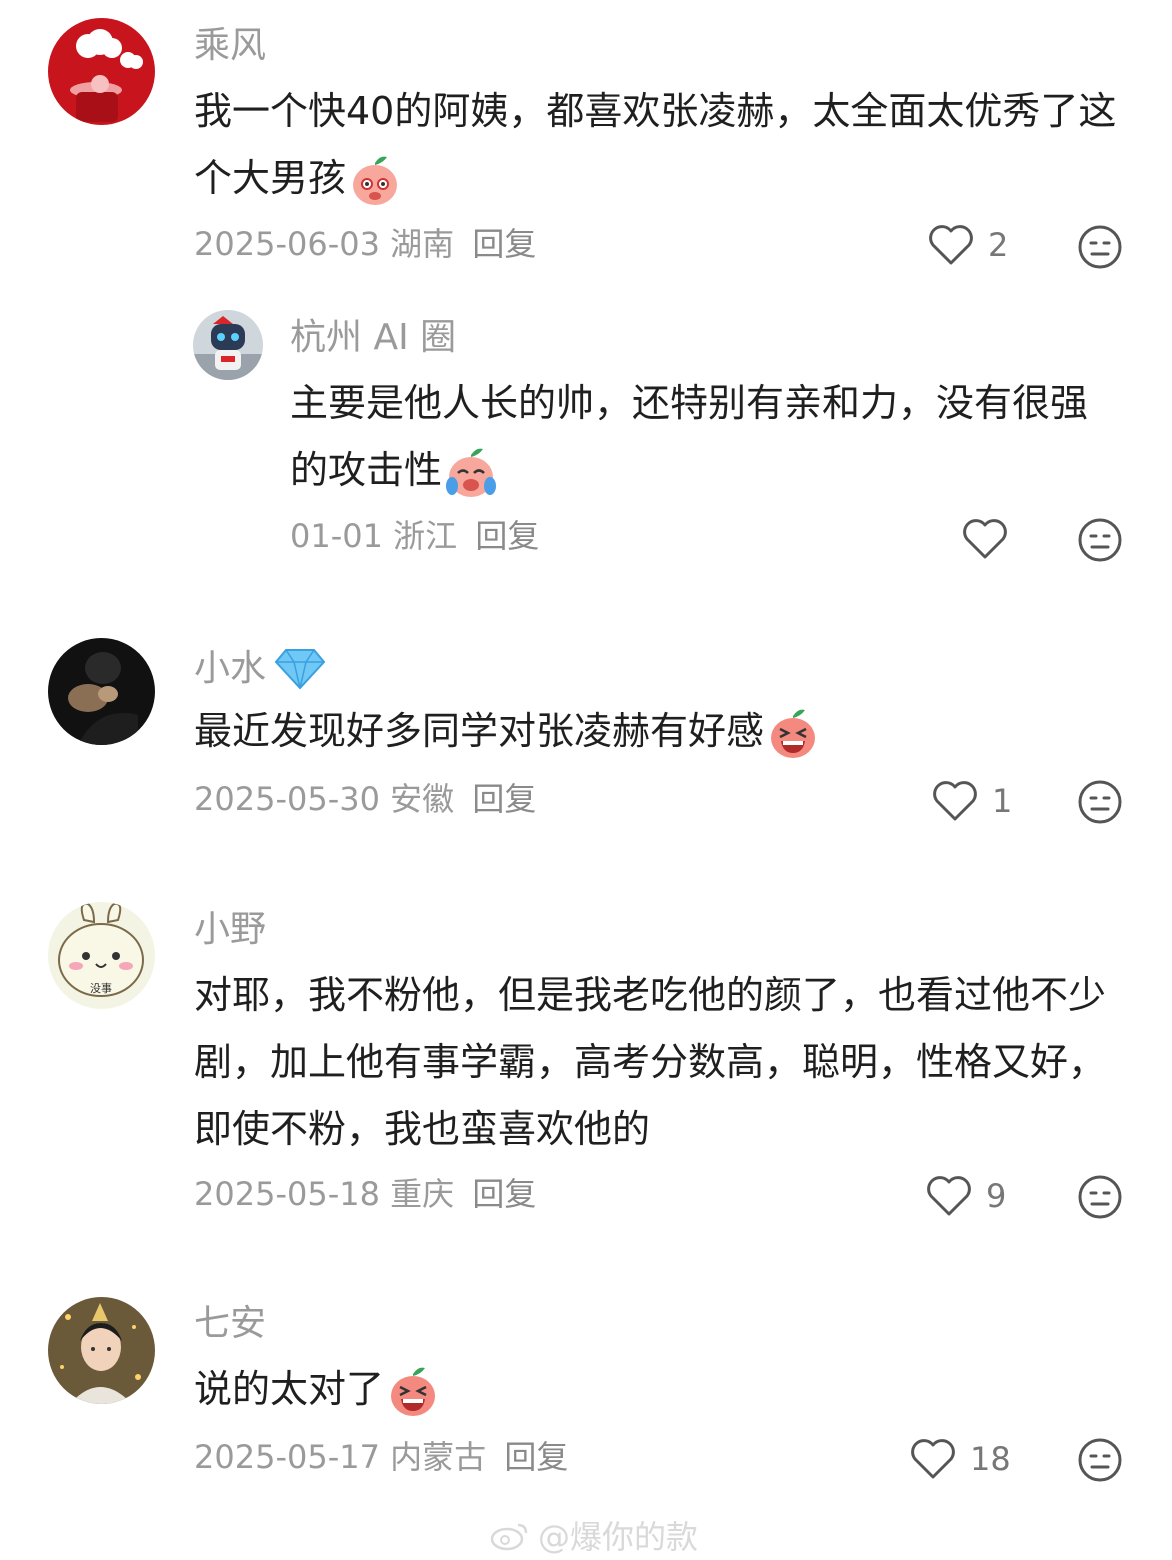 This screenshot has width=1172, height=1560. I want to click on comment-location: 内蒙古, so click(438, 1457).